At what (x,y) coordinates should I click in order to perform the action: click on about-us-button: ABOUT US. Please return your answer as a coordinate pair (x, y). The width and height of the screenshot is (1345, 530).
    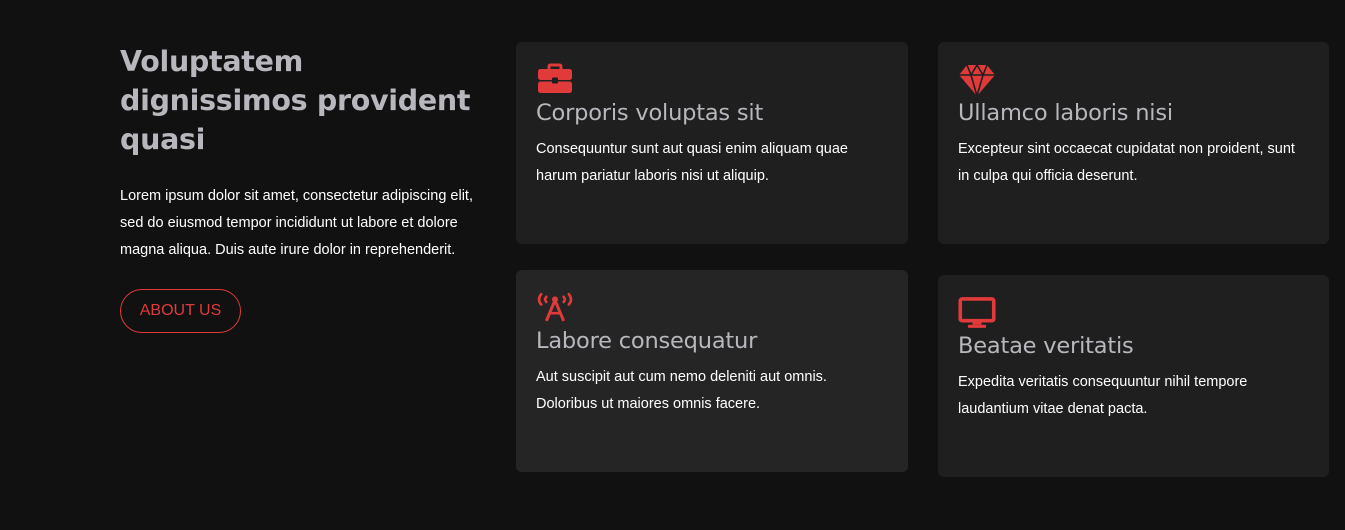
    Looking at the image, I should click on (180, 311).